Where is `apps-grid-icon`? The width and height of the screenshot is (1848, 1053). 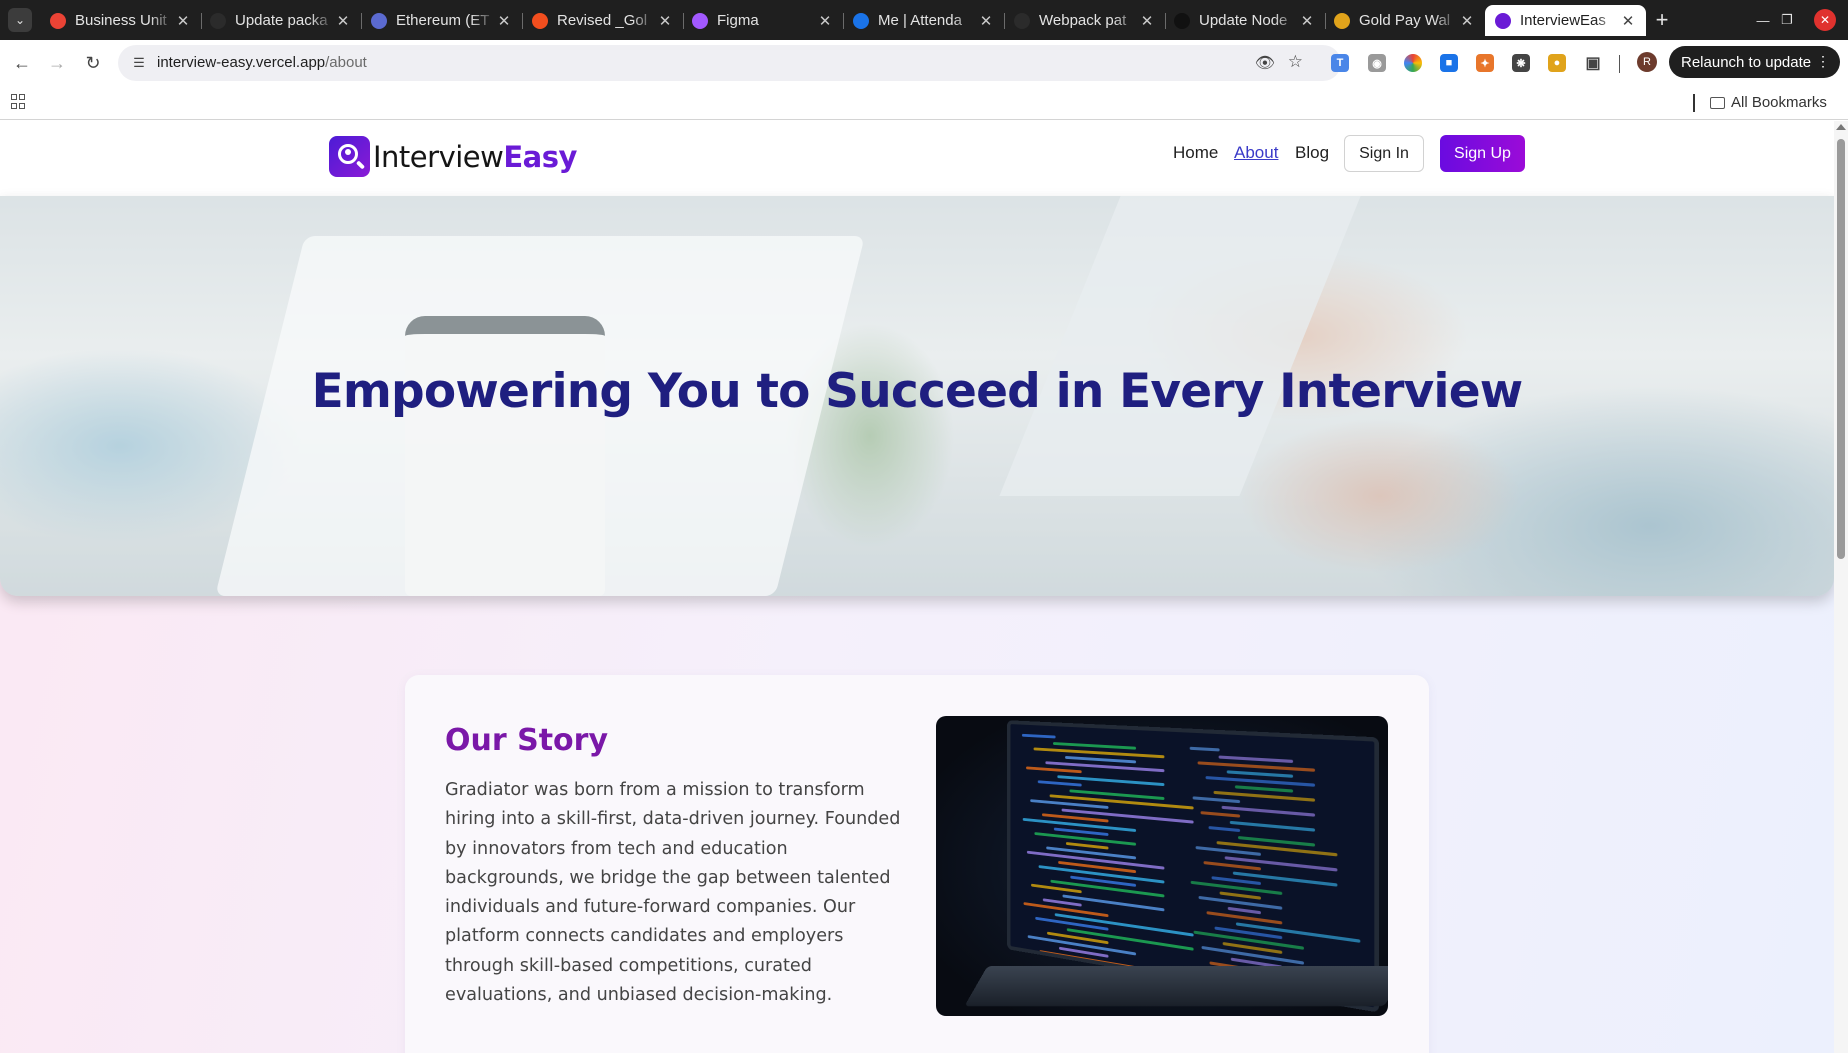
apps-grid-icon is located at coordinates (19, 102).